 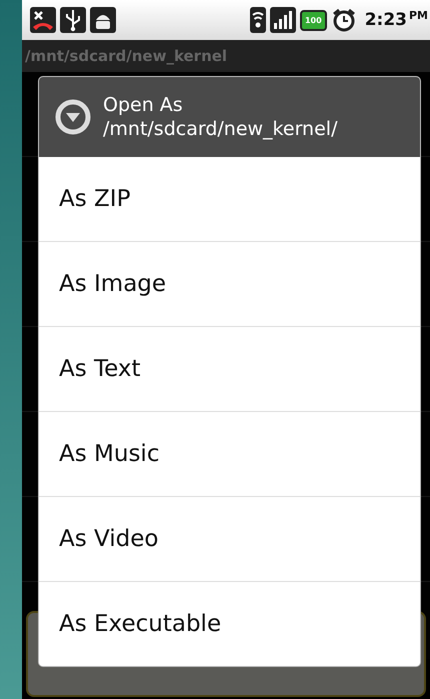 What do you see at coordinates (343, 20) in the screenshot?
I see `alarm-clock-icon` at bounding box center [343, 20].